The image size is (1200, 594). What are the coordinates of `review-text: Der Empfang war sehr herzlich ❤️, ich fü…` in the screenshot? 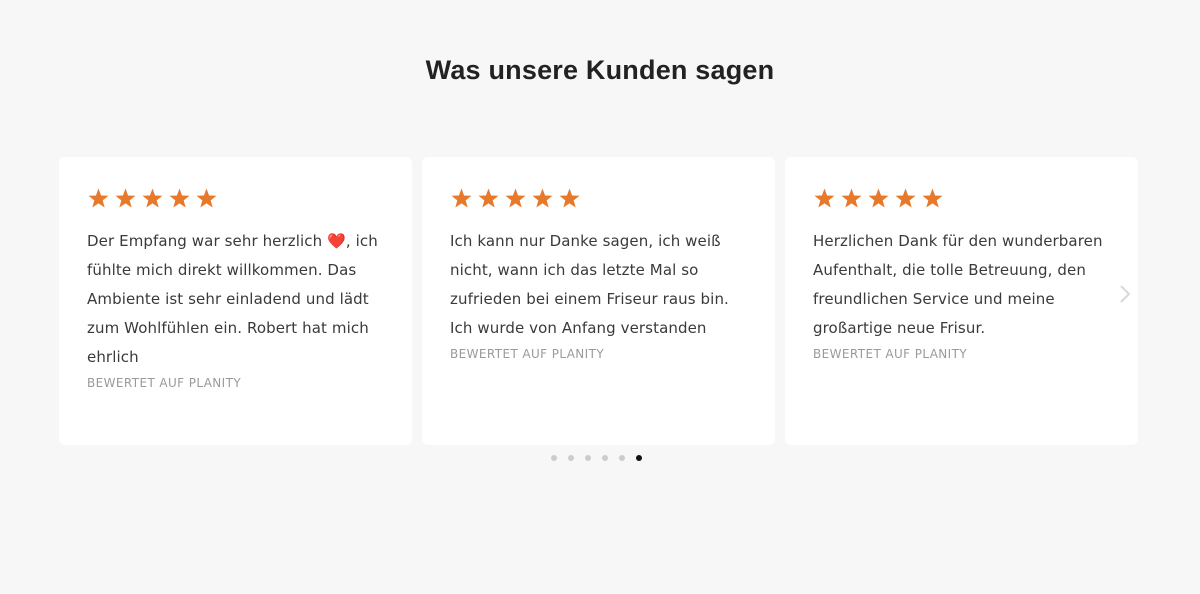 It's located at (232, 299).